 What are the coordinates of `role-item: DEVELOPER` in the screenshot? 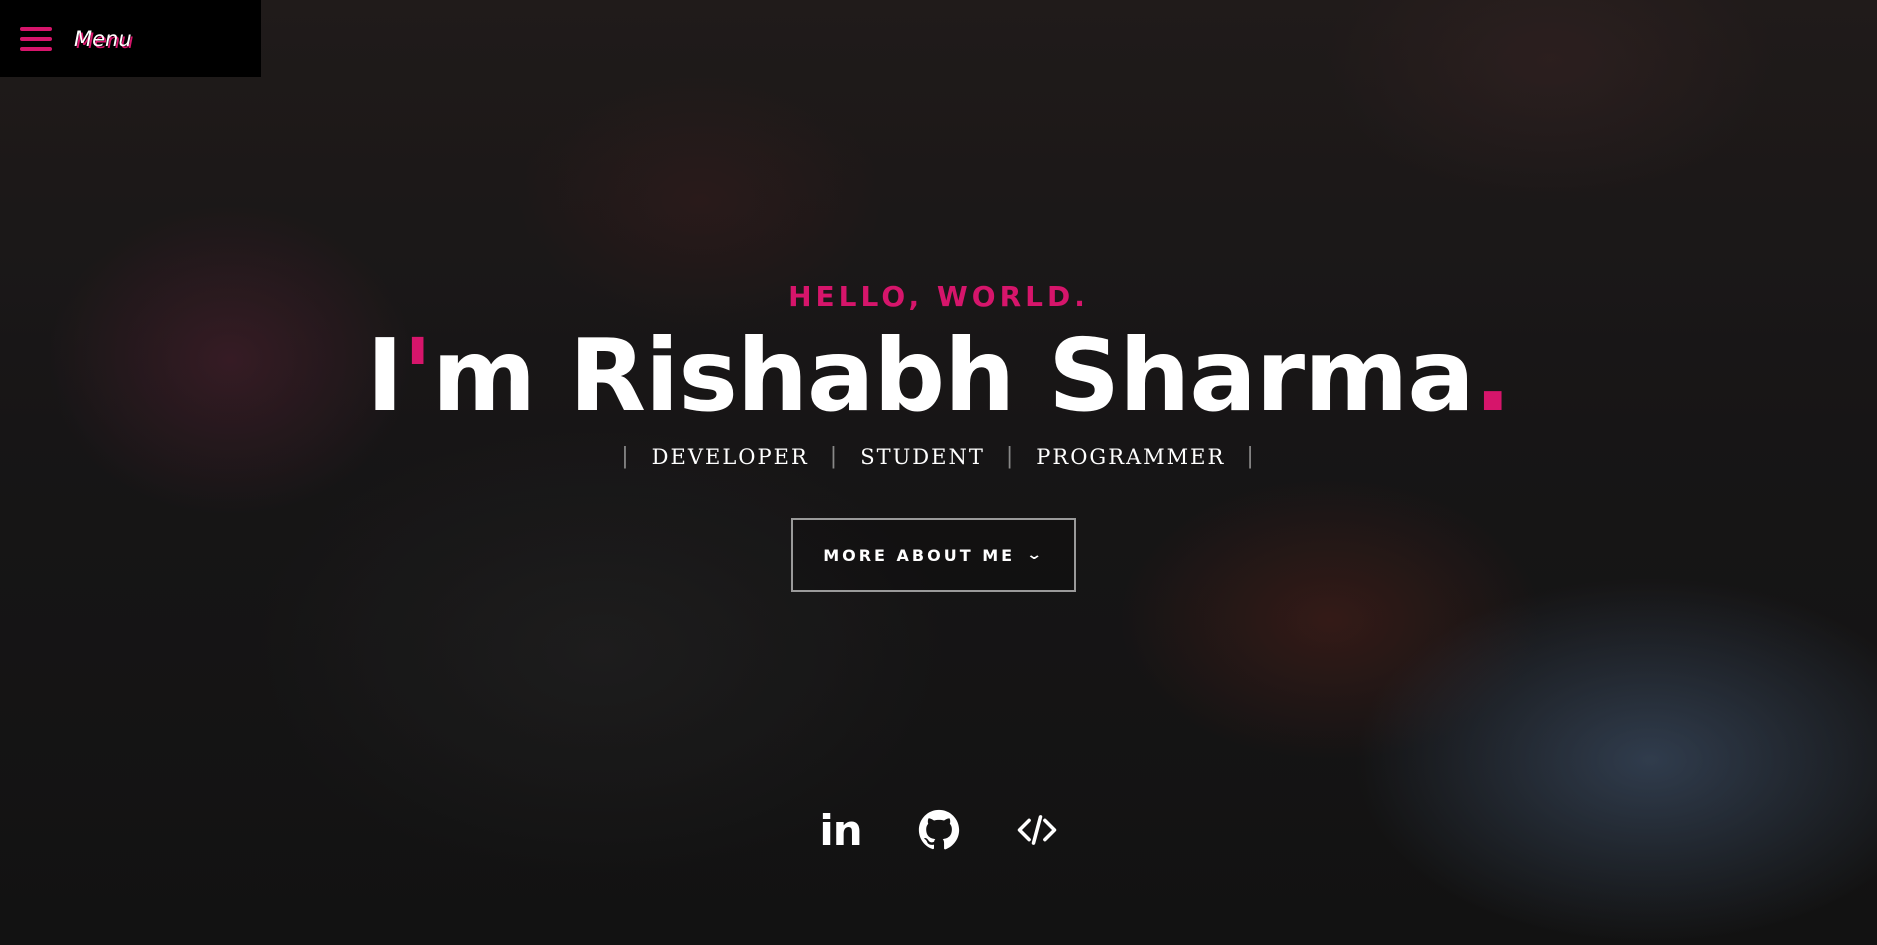 It's located at (730, 456).